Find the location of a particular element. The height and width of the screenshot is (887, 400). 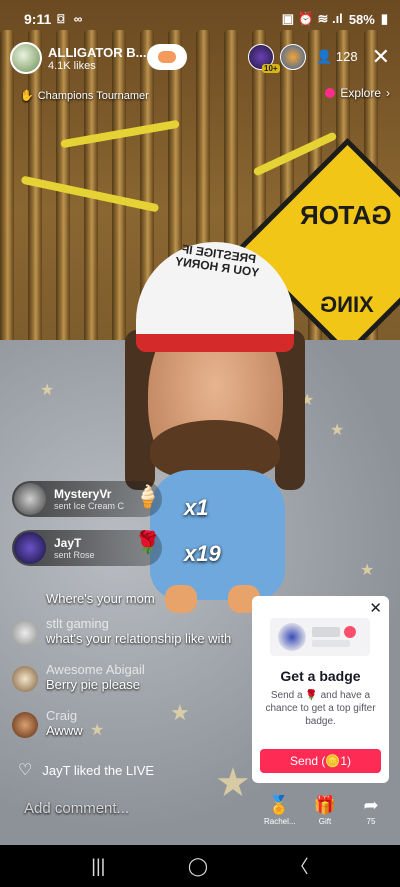

system-nav-bar: ||| ◯ 〈 is located at coordinates (200, 866).